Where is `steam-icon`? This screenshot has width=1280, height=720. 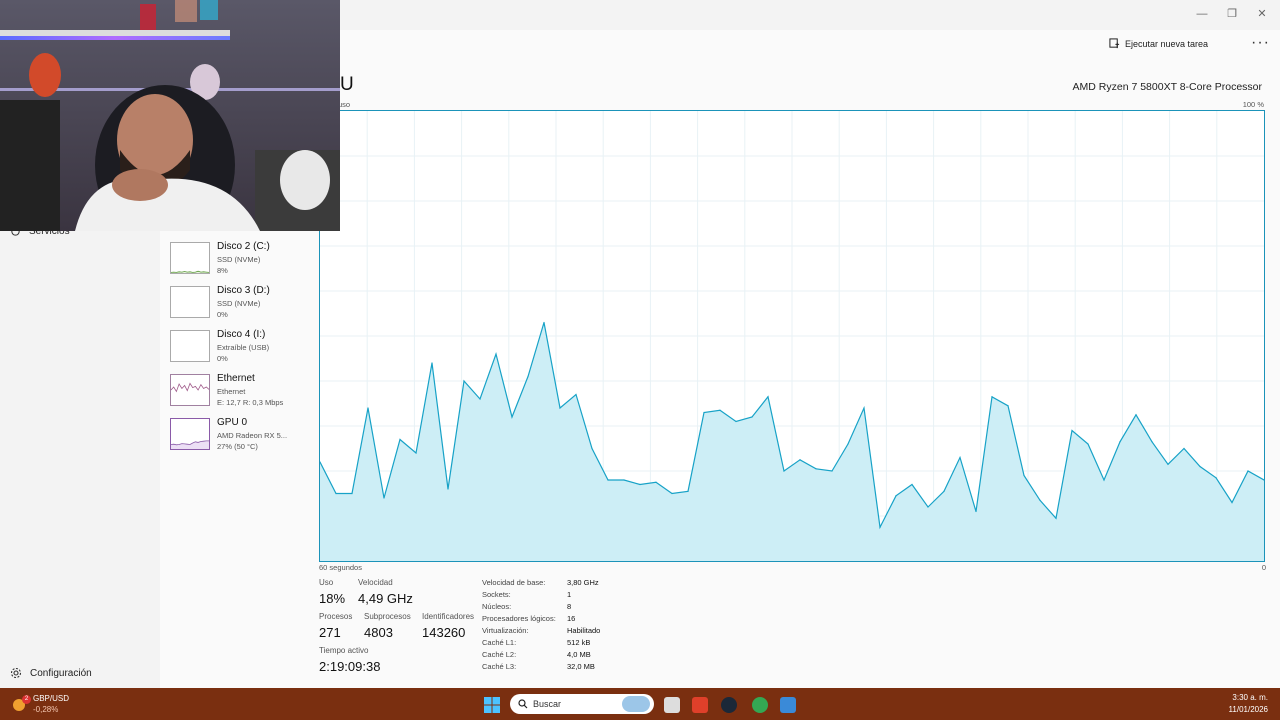 steam-icon is located at coordinates (729, 705).